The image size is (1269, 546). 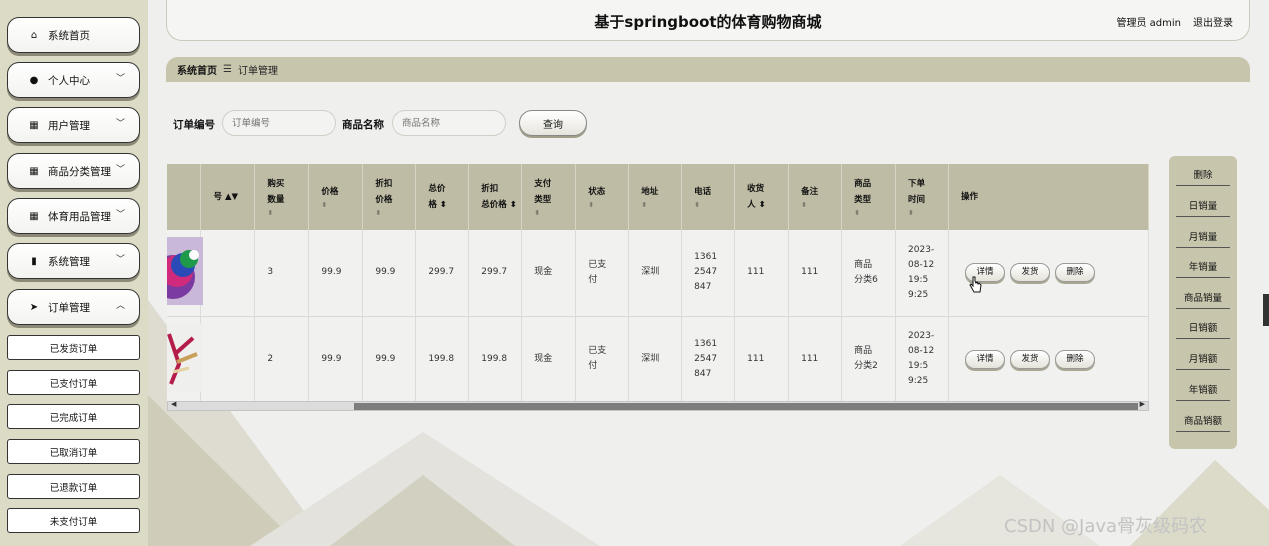 I want to click on product-image-cell, so click(x=185, y=359).